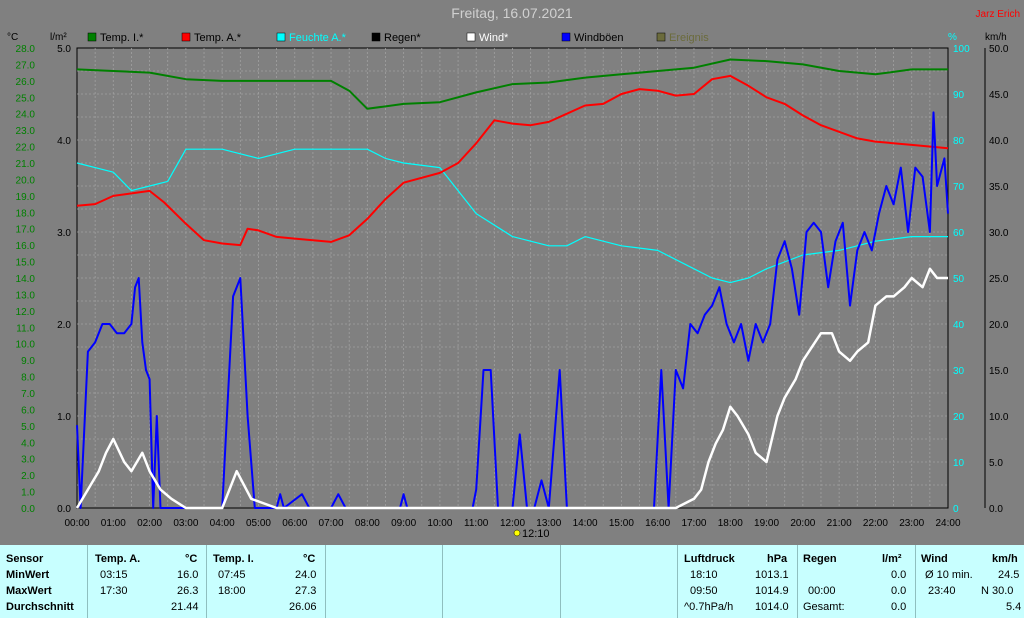  What do you see at coordinates (218, 38) in the screenshot?
I see `legend-label: Temp. A.*` at bounding box center [218, 38].